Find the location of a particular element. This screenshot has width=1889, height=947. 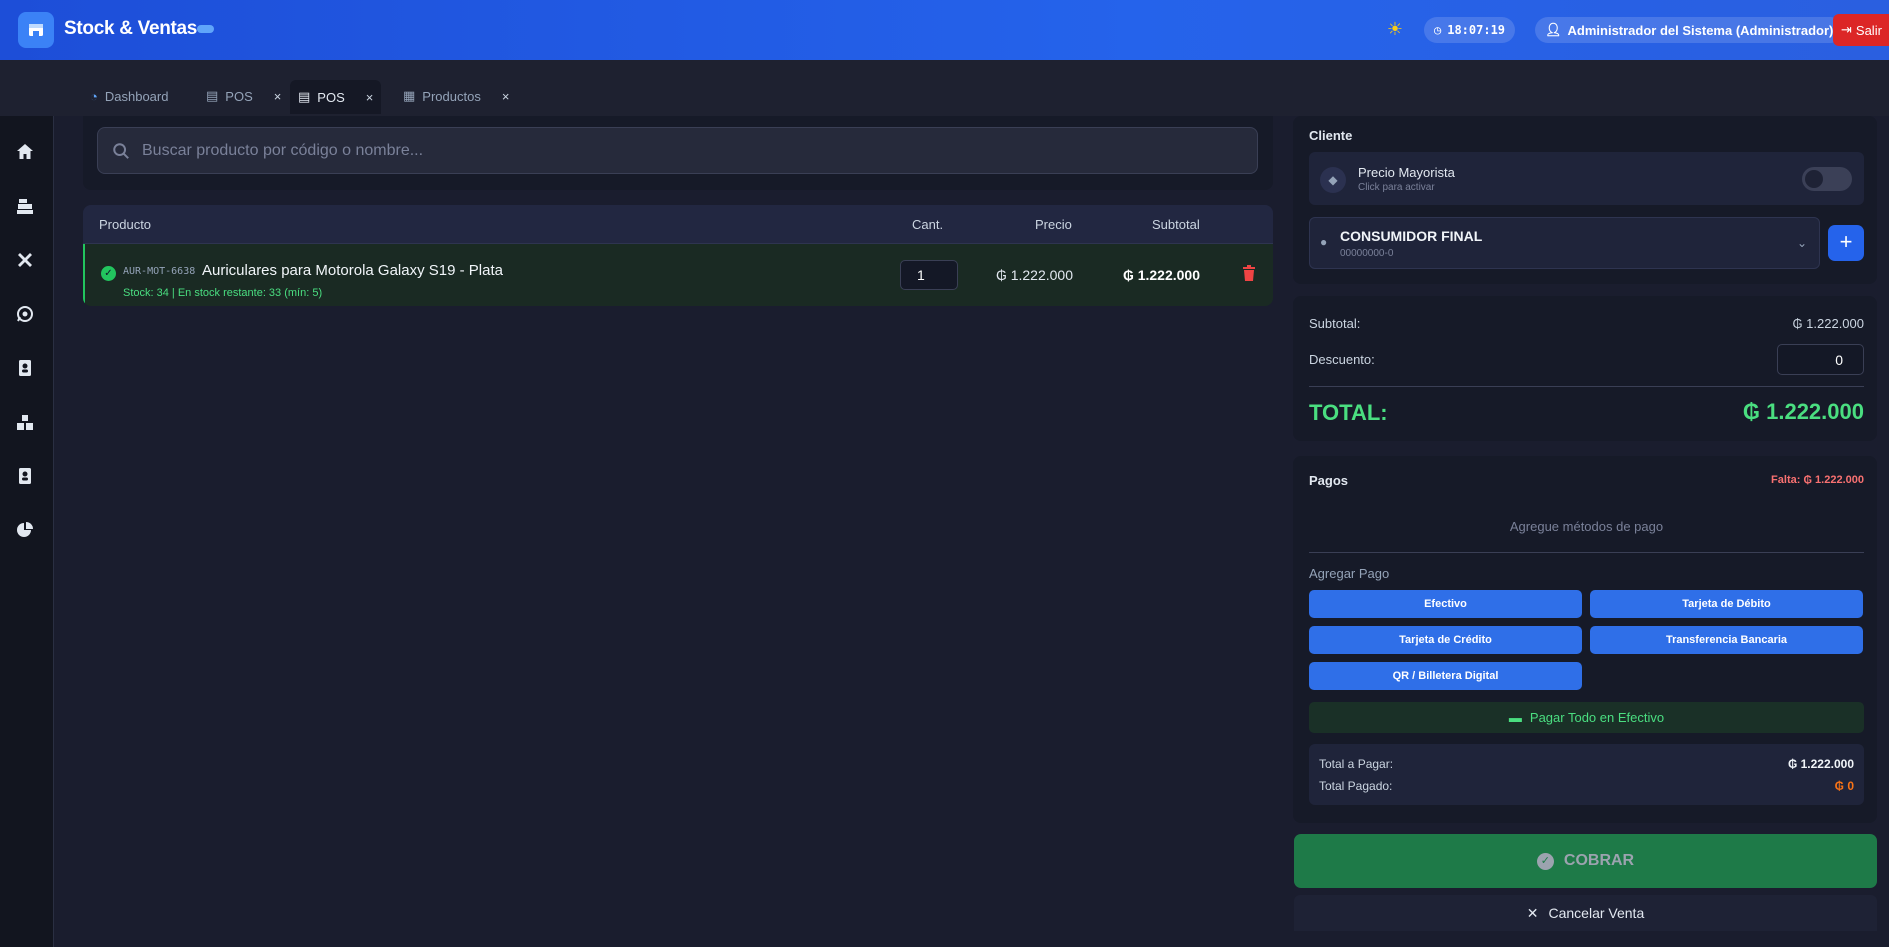

title-badge is located at coordinates (205, 29).